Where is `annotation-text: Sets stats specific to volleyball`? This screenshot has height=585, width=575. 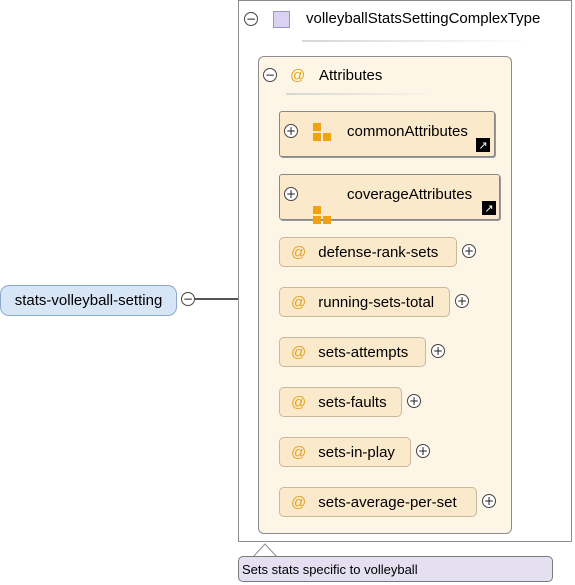
annotation-text: Sets stats specific to volleyball is located at coordinates (330, 569).